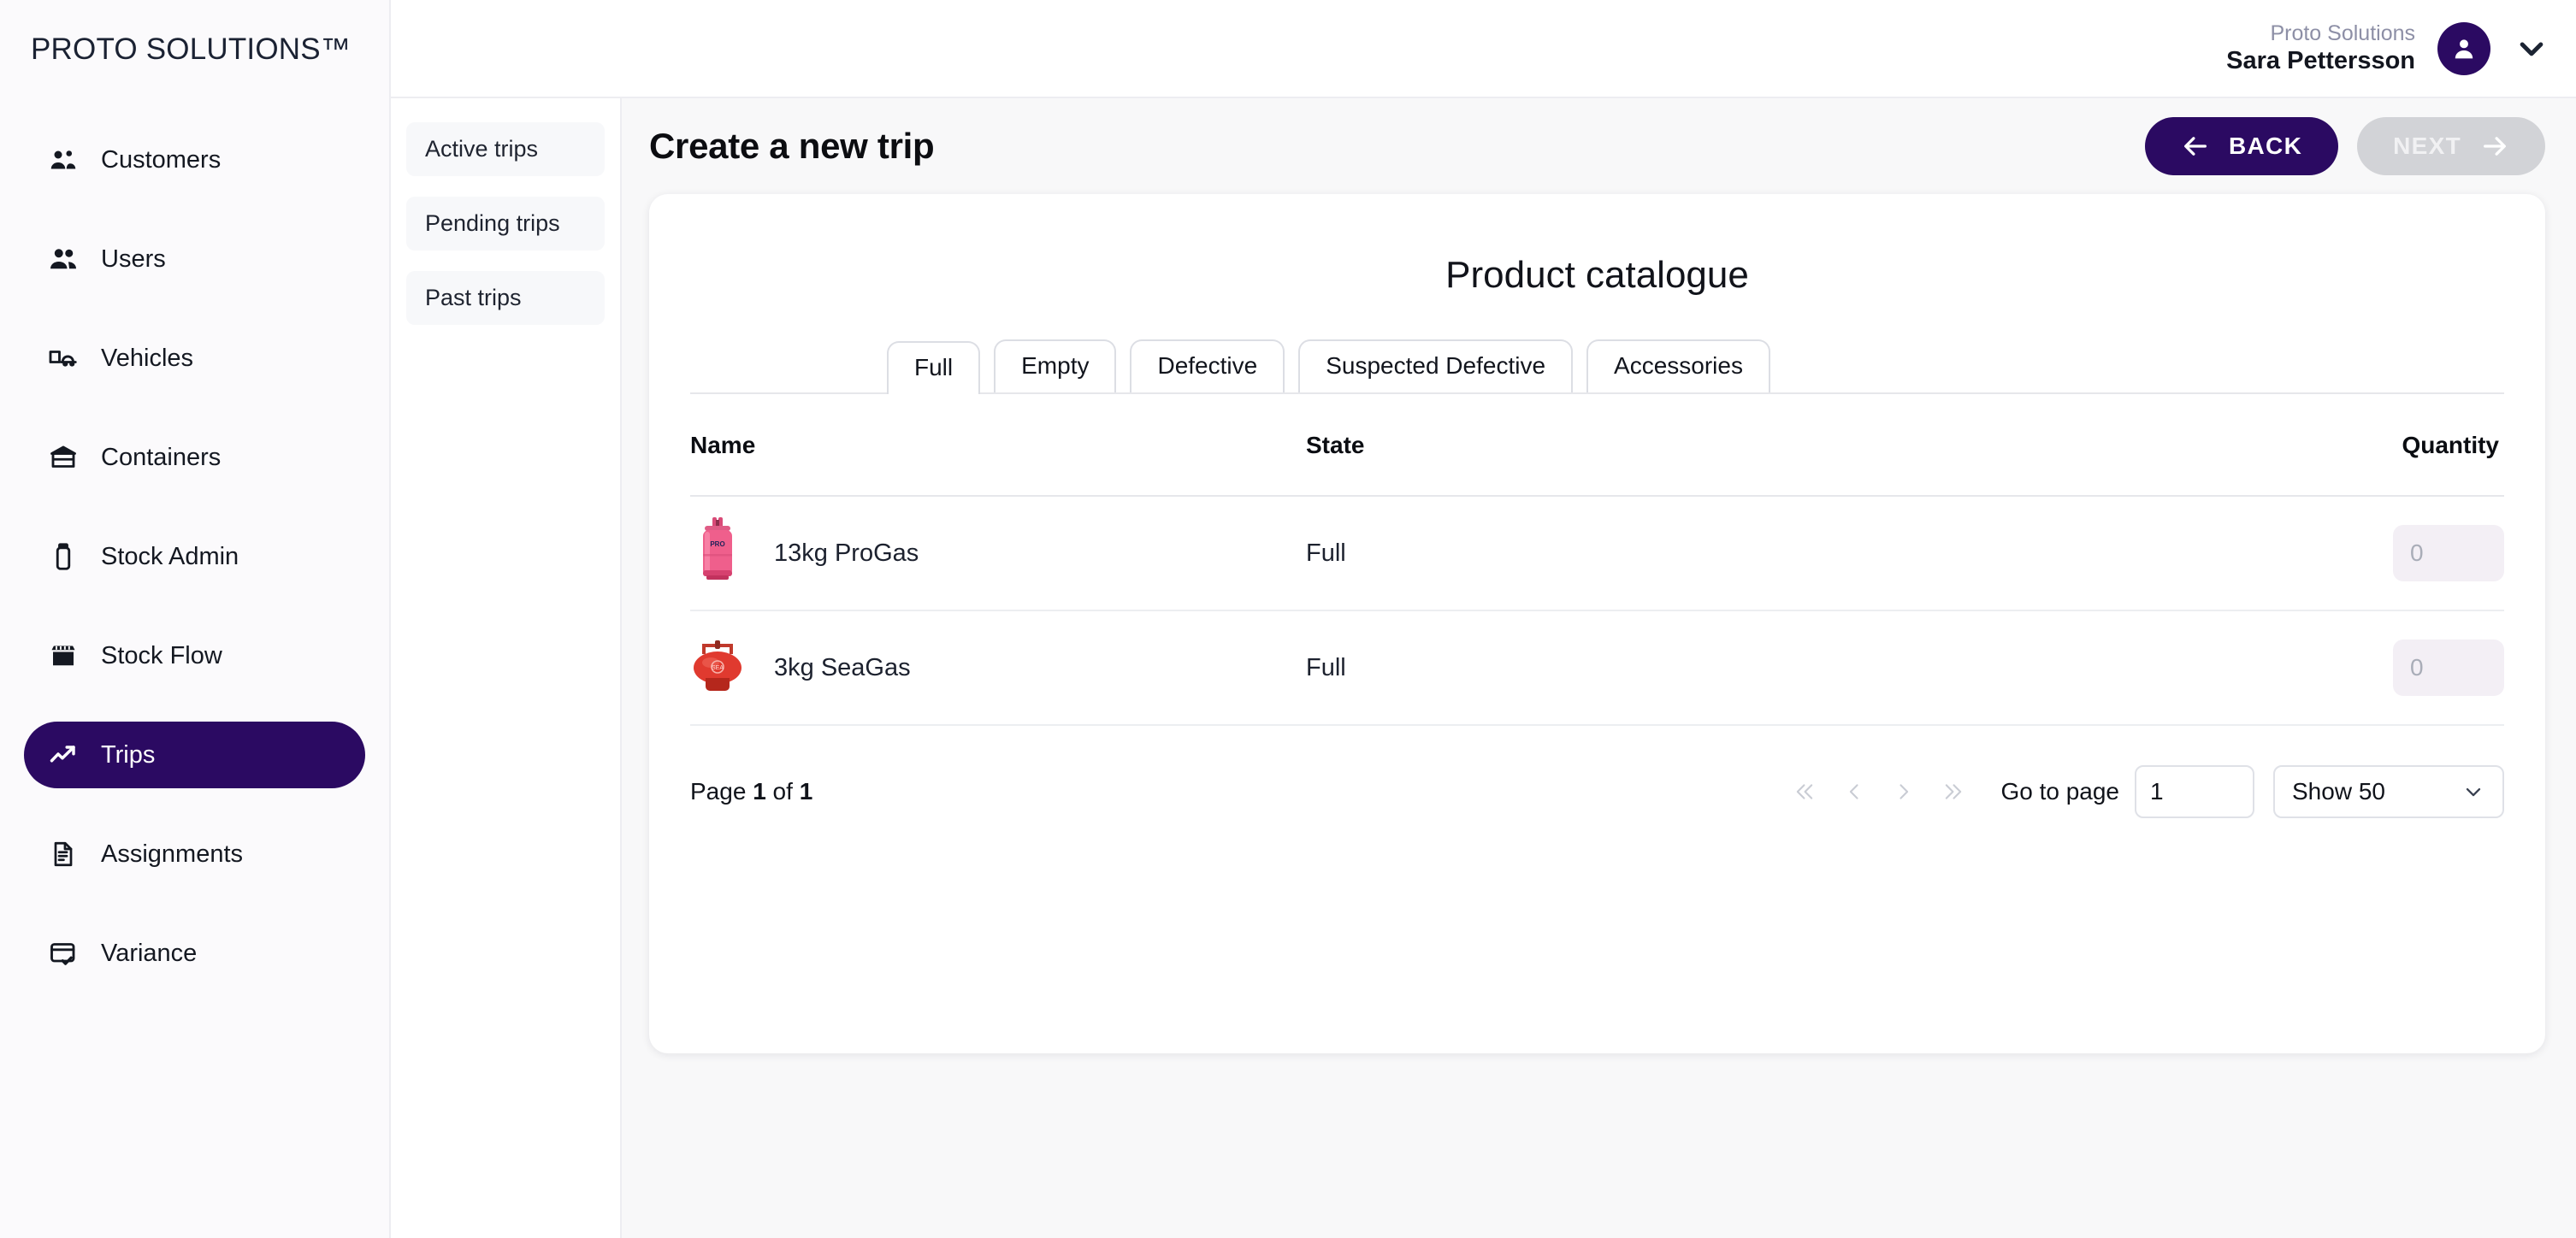 The width and height of the screenshot is (2576, 1238). What do you see at coordinates (2463, 48) in the screenshot?
I see `avatar` at bounding box center [2463, 48].